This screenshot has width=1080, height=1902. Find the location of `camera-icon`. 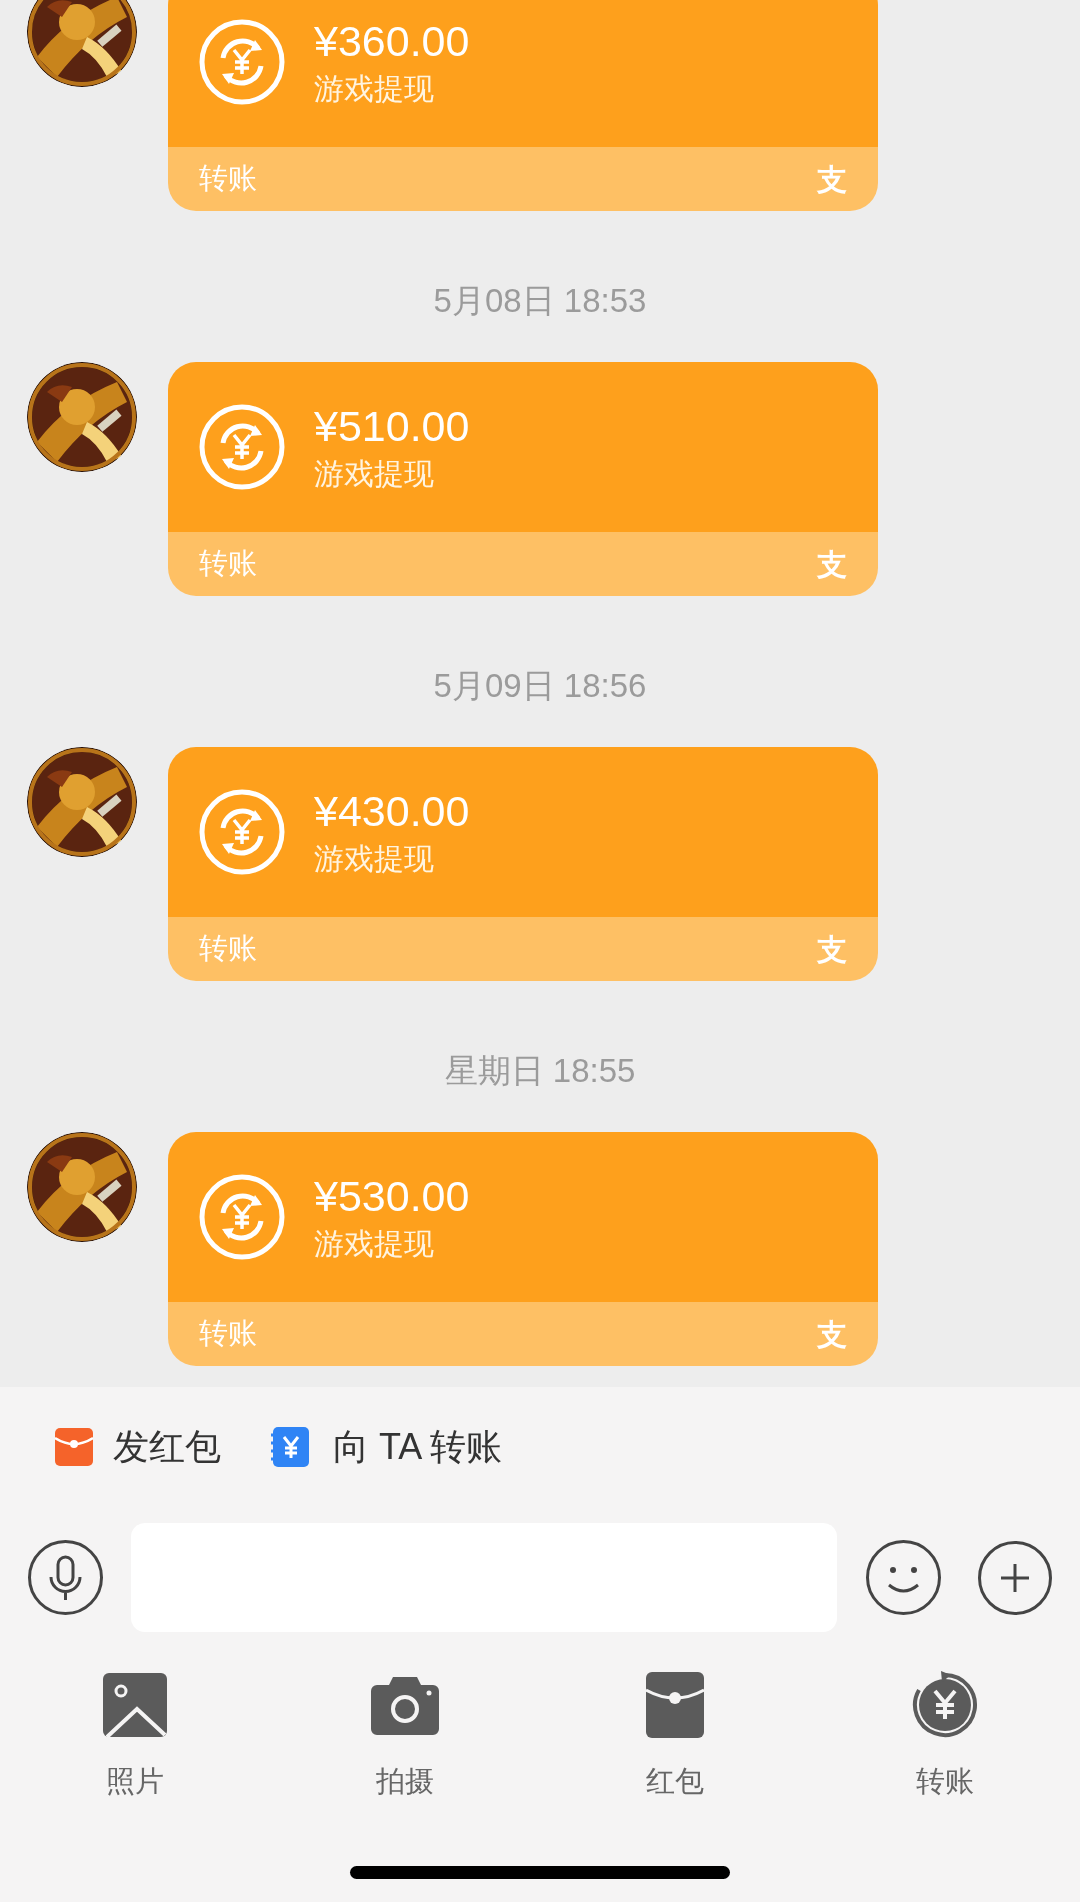

camera-icon is located at coordinates (405, 1705).